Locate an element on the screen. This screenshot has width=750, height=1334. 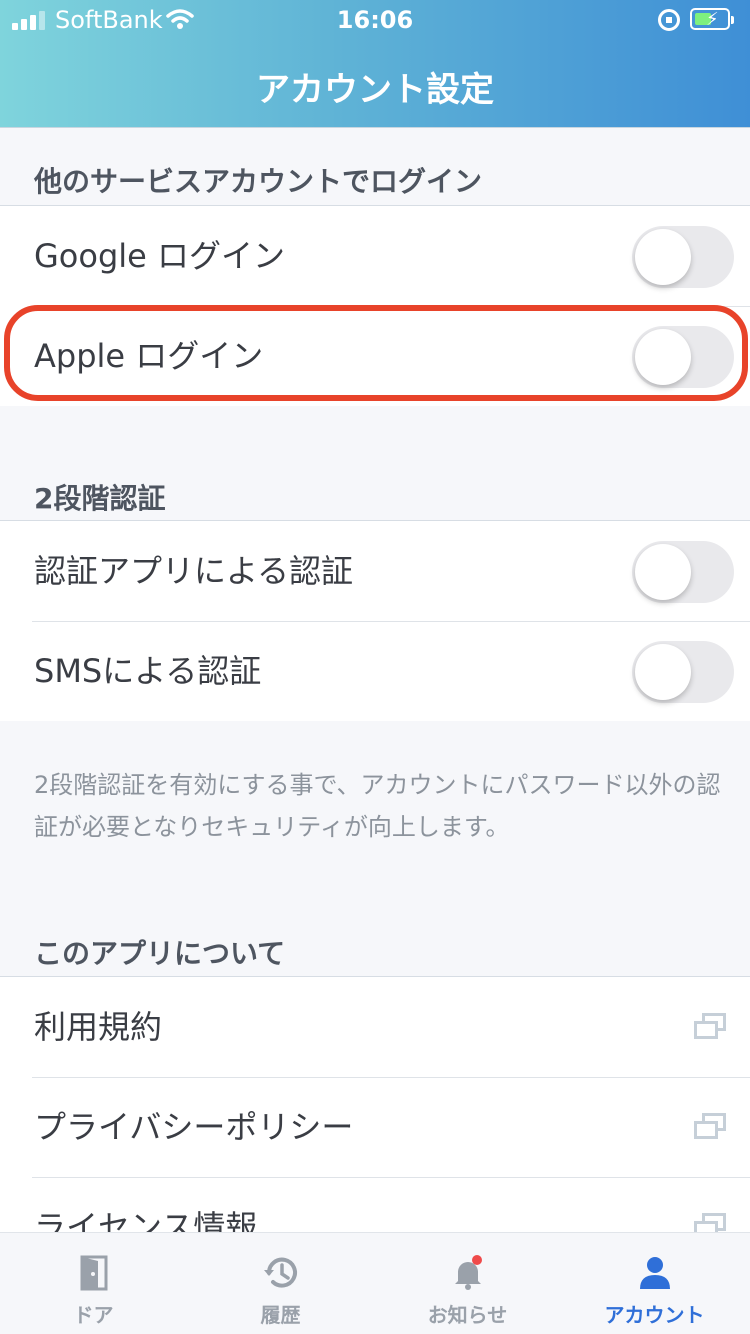
tab-account: アカウント is located at coordinates (654, 1283).